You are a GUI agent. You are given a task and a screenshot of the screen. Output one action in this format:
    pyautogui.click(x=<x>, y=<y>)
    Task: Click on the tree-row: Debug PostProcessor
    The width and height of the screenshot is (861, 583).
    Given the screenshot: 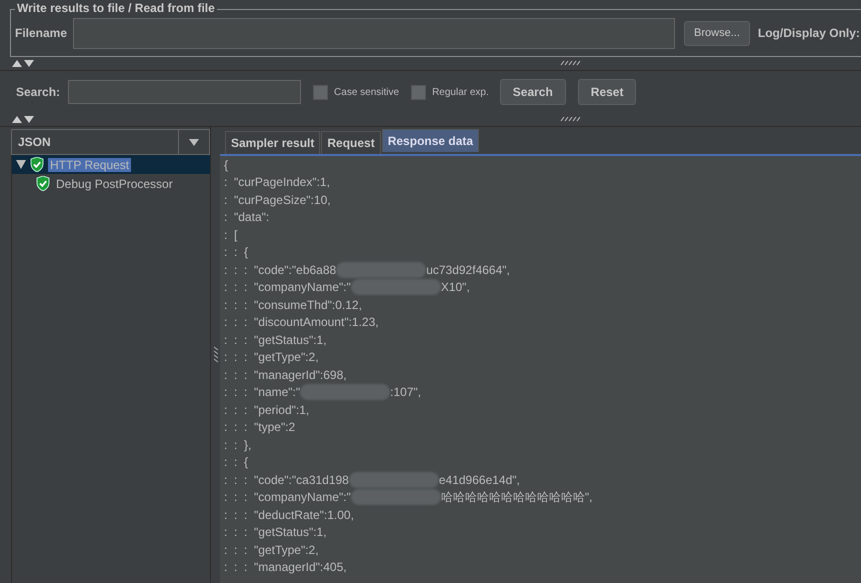 What is the action you would take?
    pyautogui.click(x=111, y=183)
    